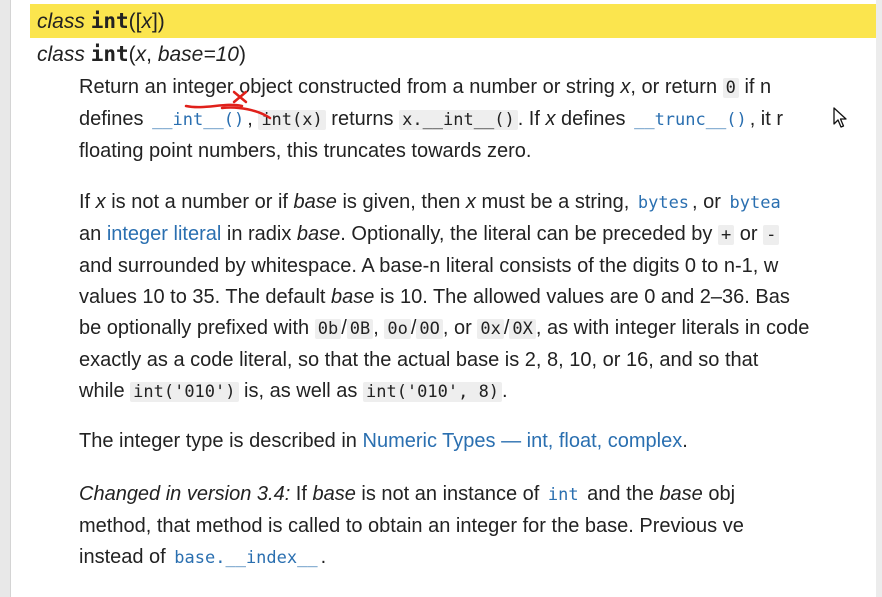  I want to click on signature-with-base: class int(x, base=10), so click(141, 54).